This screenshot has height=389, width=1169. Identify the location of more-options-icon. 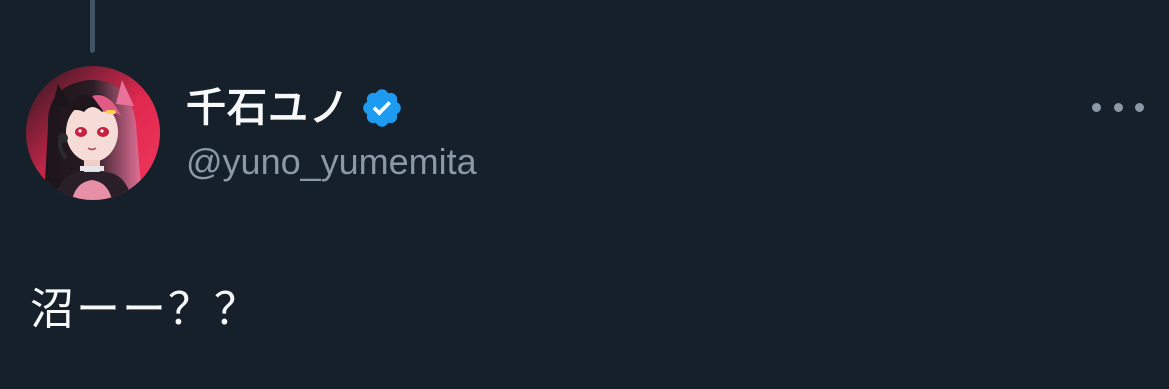
(1118, 107).